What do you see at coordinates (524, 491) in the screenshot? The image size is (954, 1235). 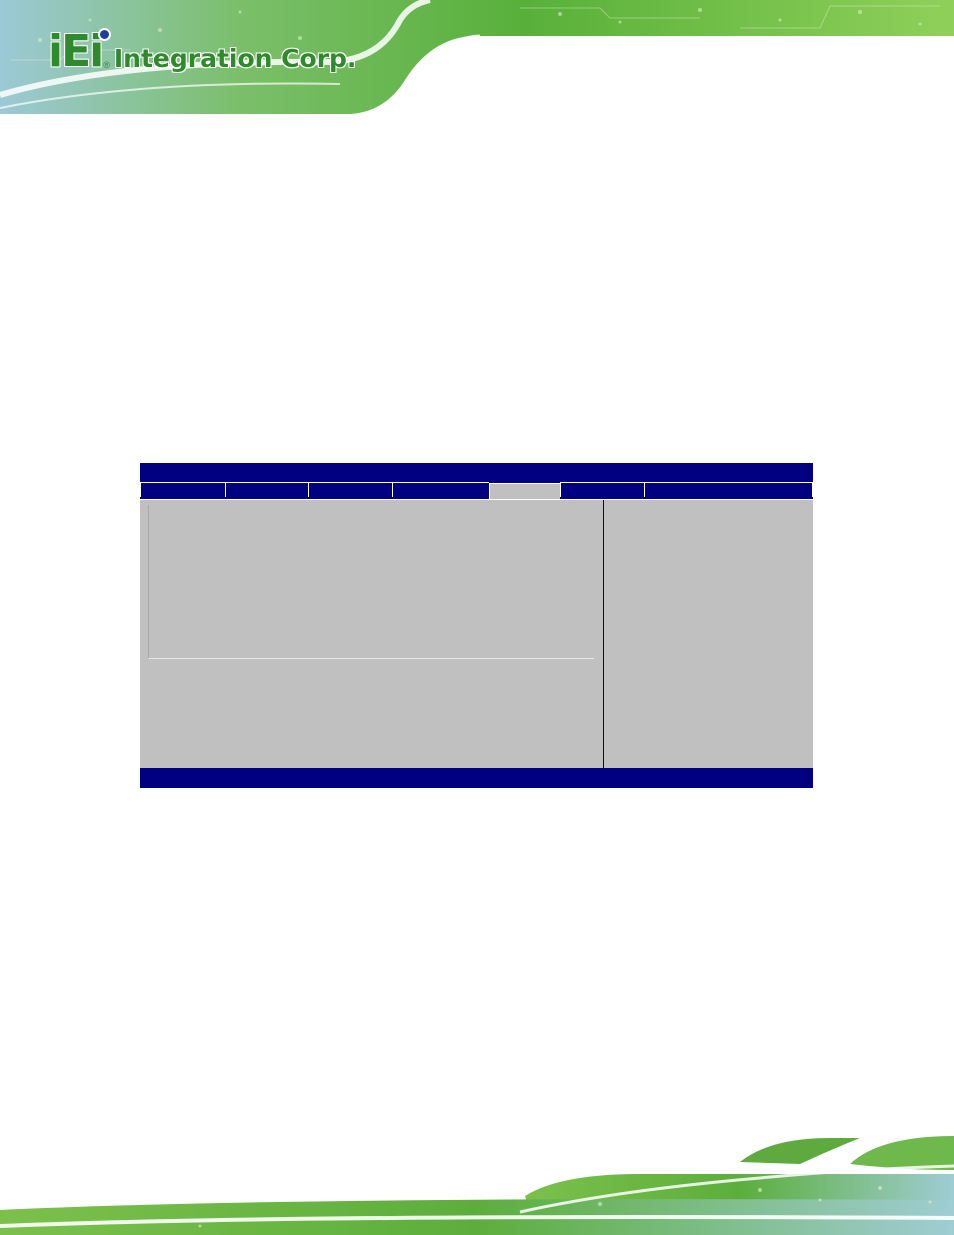 I see `bios-tab-5-active` at bounding box center [524, 491].